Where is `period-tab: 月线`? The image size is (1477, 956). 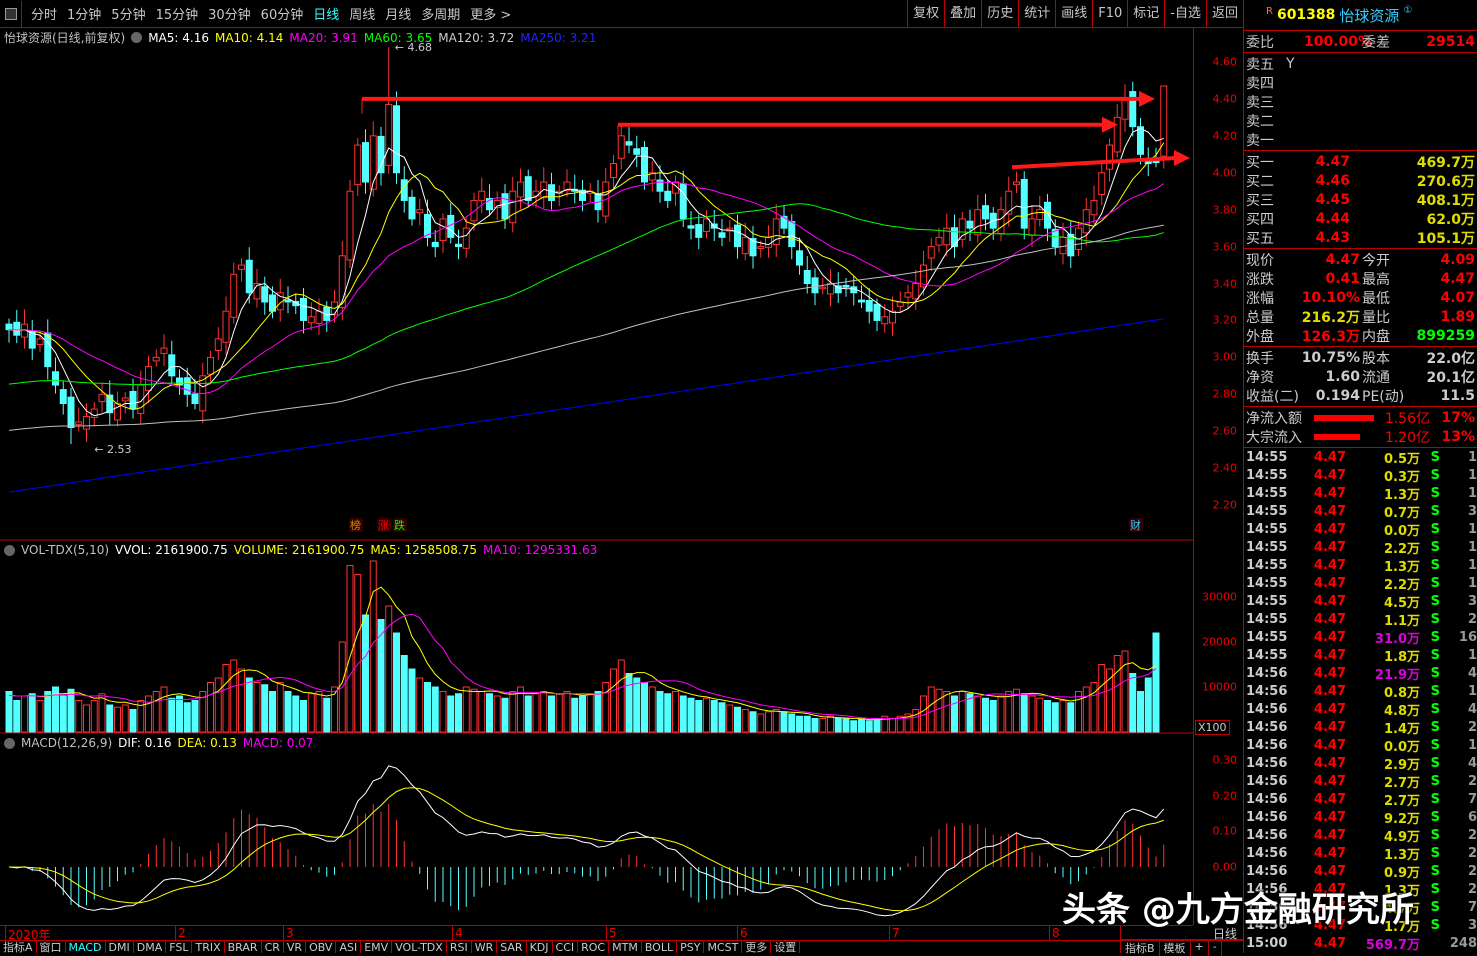
period-tab: 月线 is located at coordinates (398, 13).